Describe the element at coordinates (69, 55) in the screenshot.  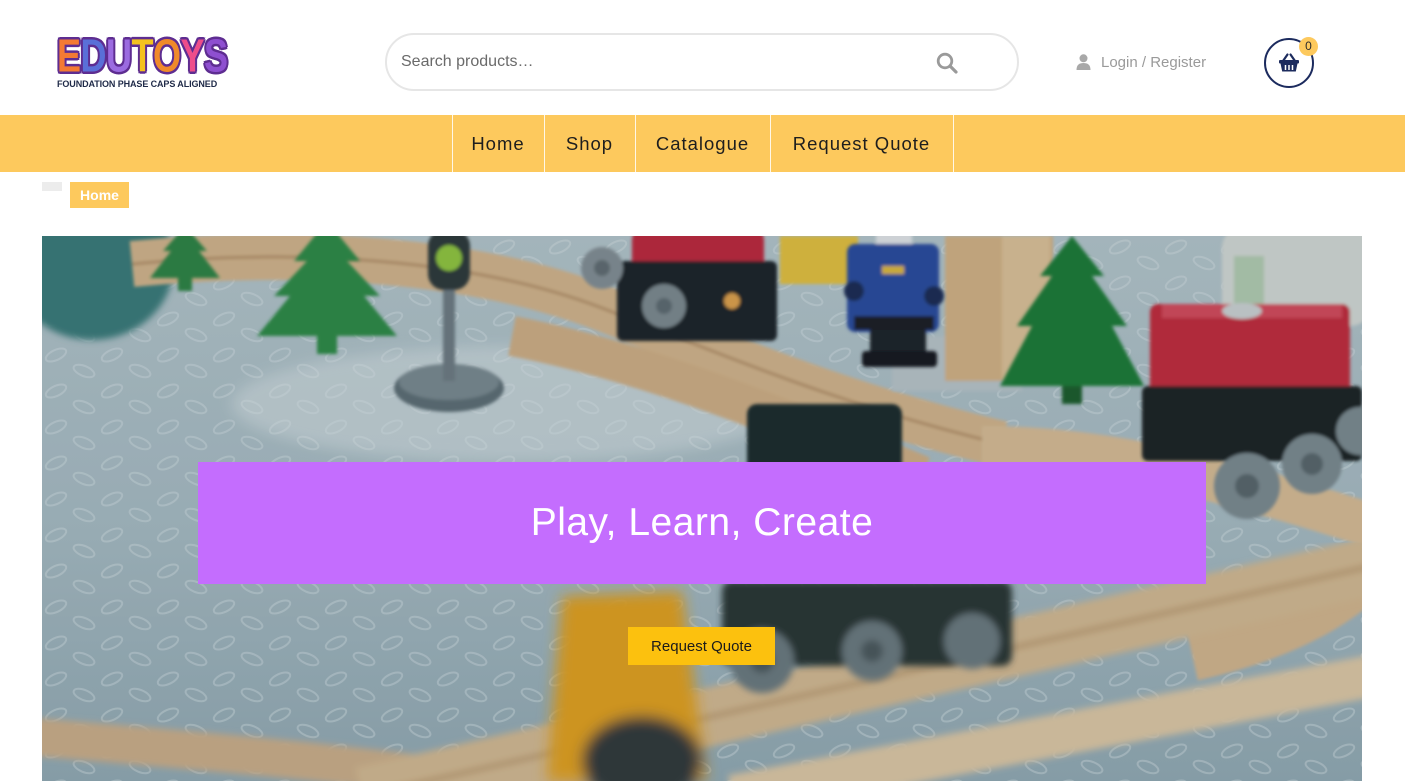
I see `logo-letter: E` at that location.